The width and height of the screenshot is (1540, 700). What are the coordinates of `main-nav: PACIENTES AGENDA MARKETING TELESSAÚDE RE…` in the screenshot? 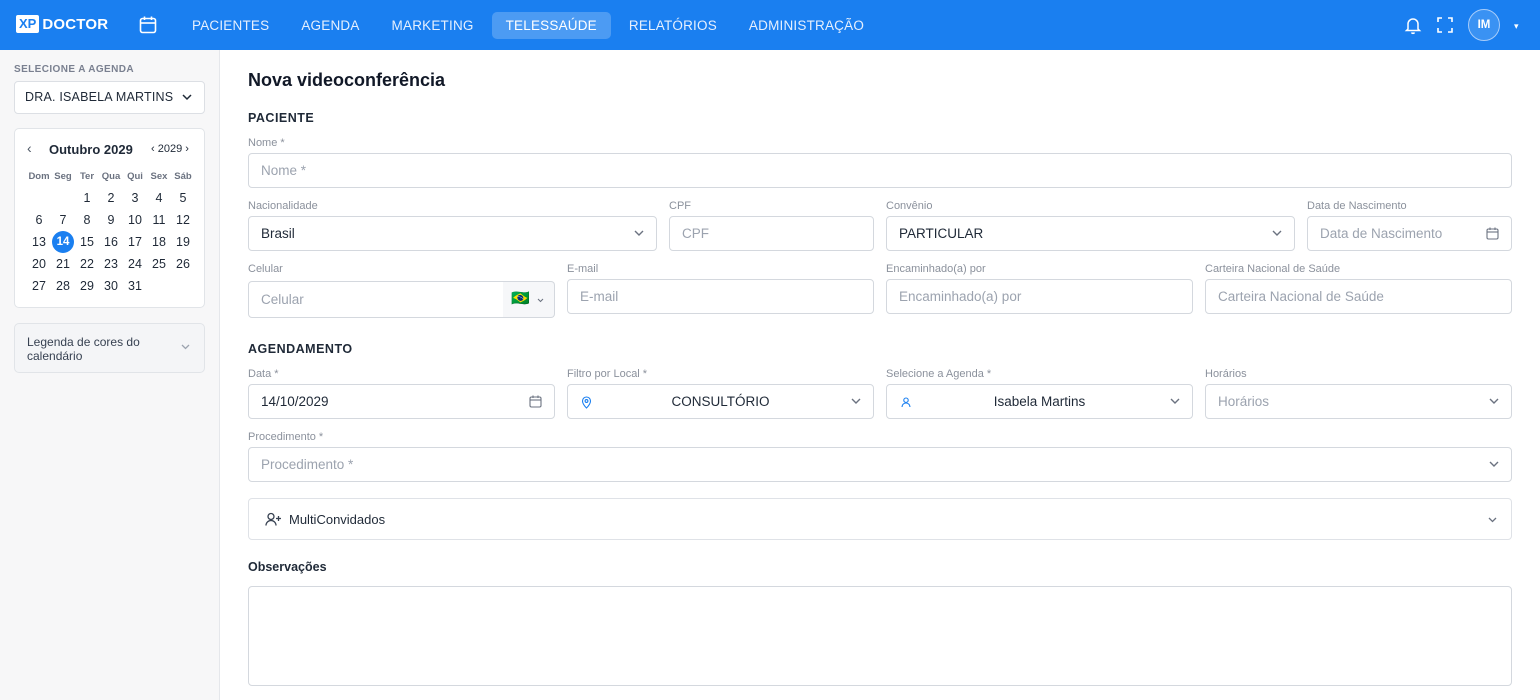 It's located at (528, 25).